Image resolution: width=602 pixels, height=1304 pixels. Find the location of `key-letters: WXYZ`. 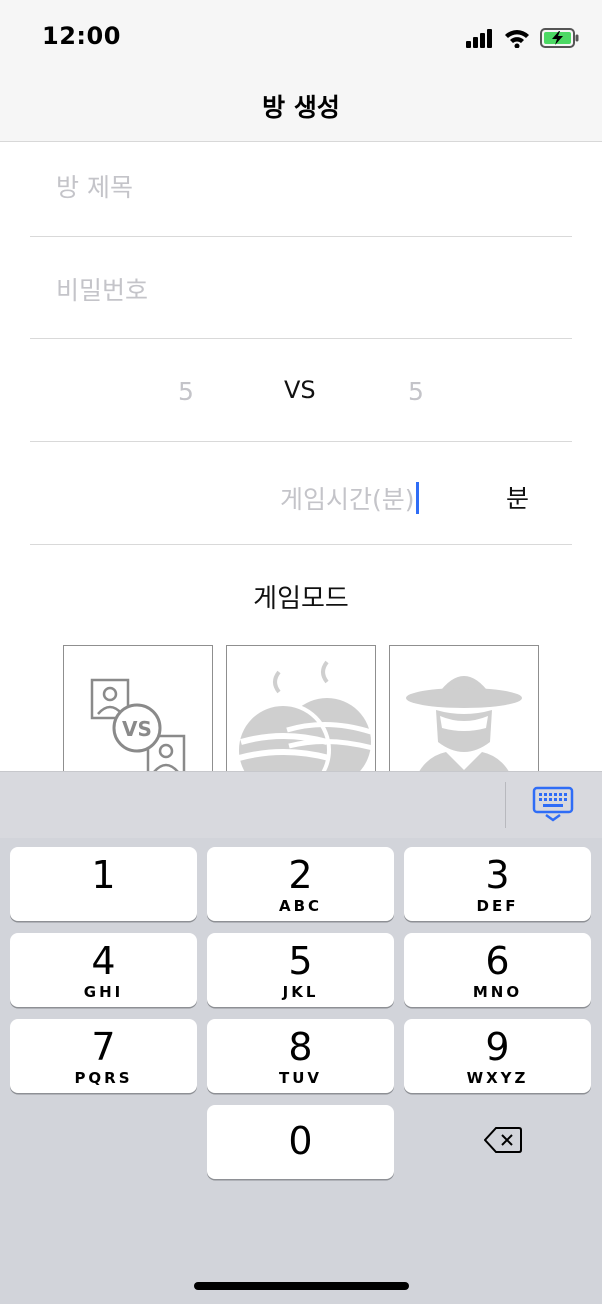

key-letters: WXYZ is located at coordinates (497, 1078).